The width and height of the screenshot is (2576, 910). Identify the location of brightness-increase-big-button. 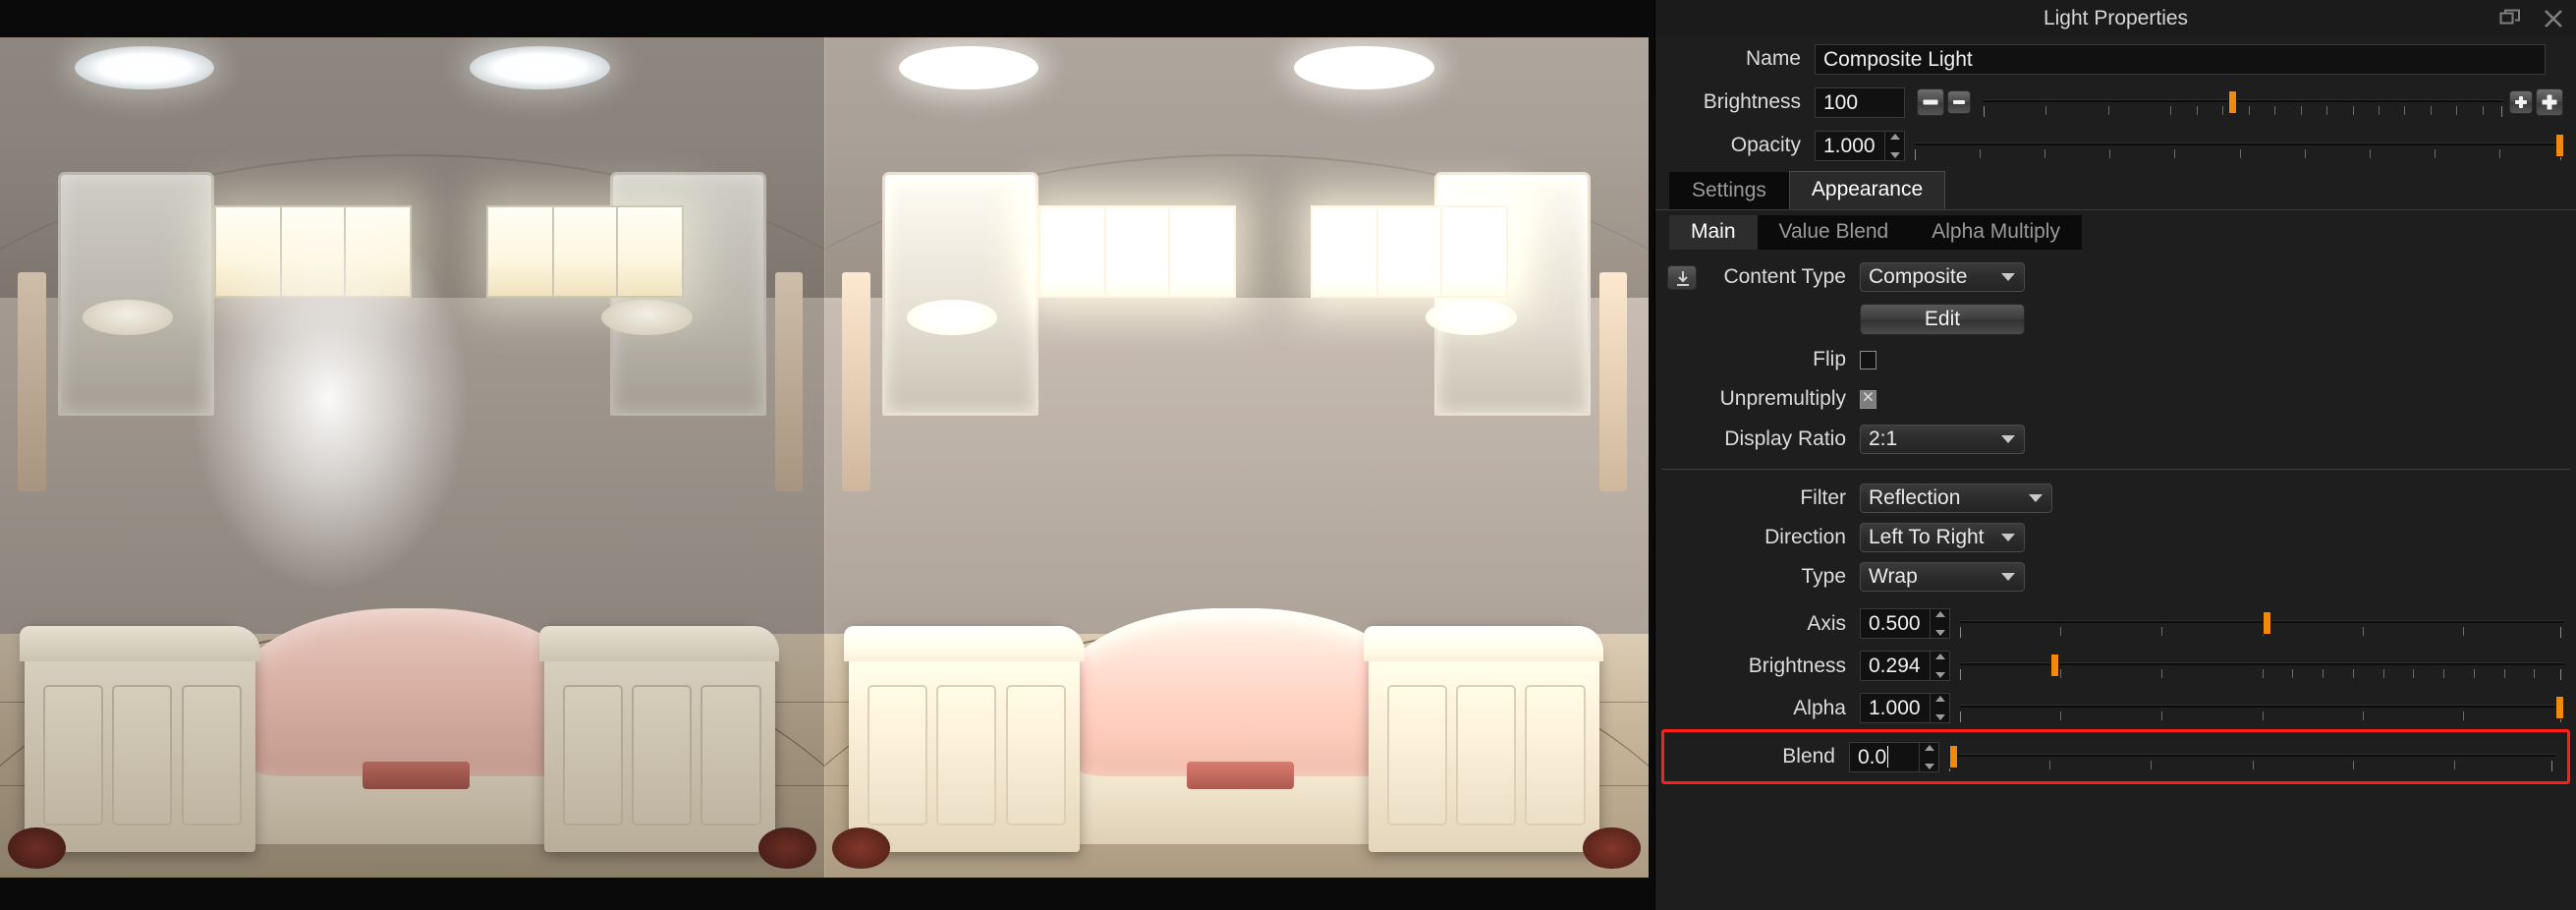
(2549, 102).